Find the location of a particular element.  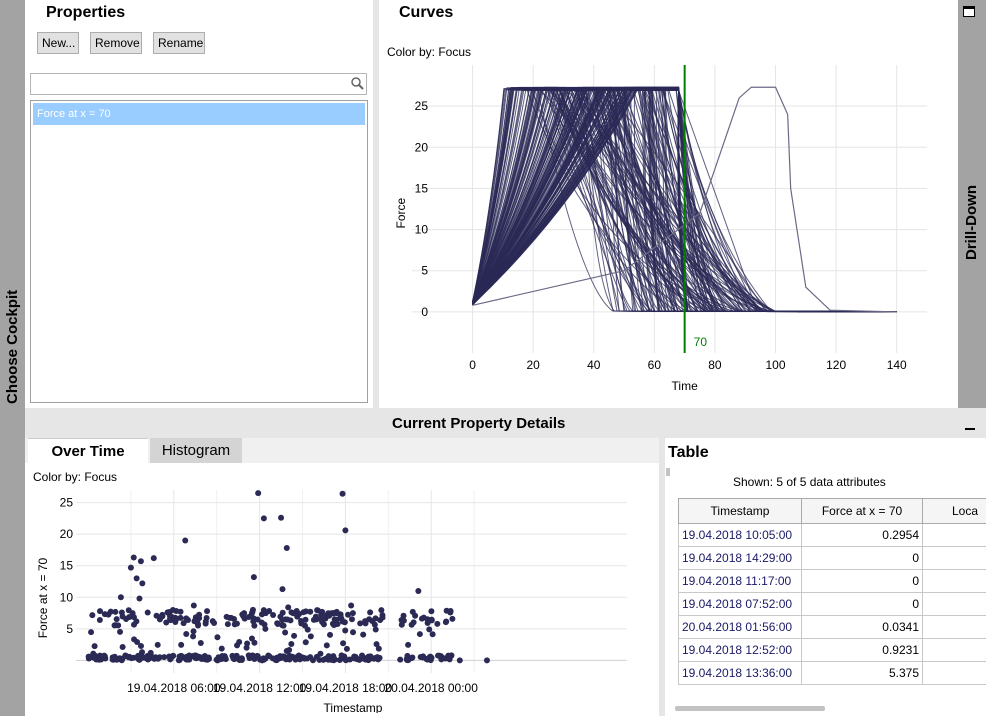

rename-button: Rename is located at coordinates (179, 43).